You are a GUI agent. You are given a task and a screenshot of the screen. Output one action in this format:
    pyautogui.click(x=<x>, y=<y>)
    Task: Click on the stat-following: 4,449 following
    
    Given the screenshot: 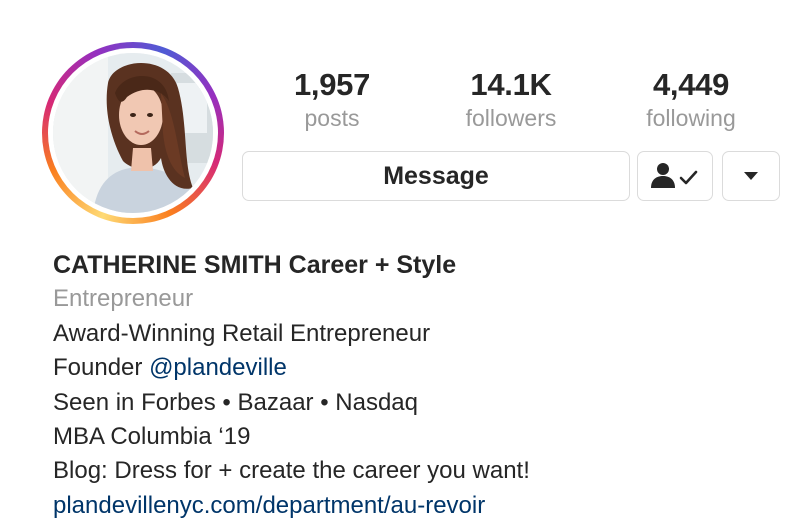 What is the action you would take?
    pyautogui.click(x=691, y=99)
    